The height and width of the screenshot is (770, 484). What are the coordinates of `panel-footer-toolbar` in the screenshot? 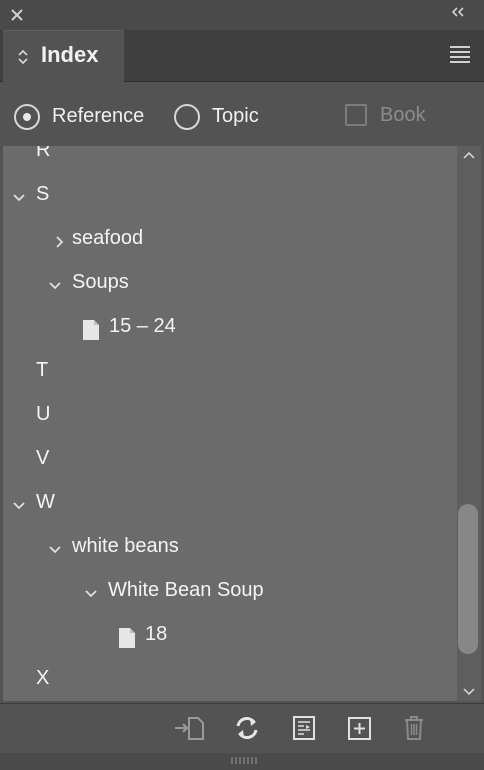 It's located at (242, 728).